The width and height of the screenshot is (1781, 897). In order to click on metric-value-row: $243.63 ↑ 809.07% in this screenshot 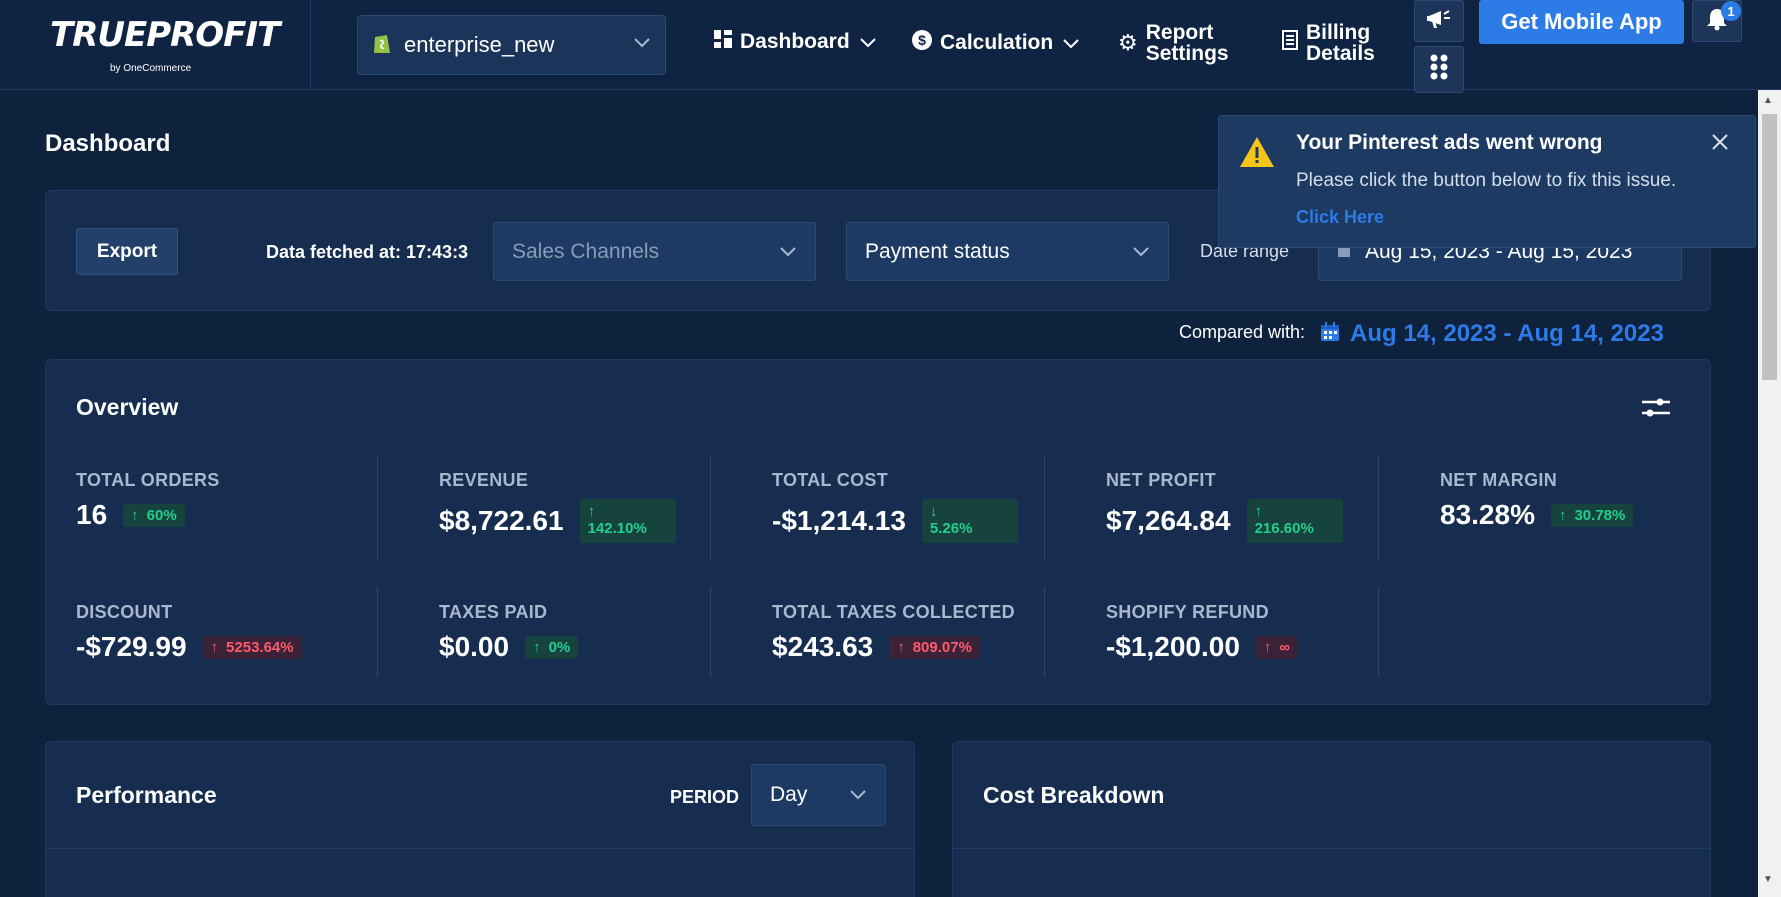, I will do `click(893, 647)`.